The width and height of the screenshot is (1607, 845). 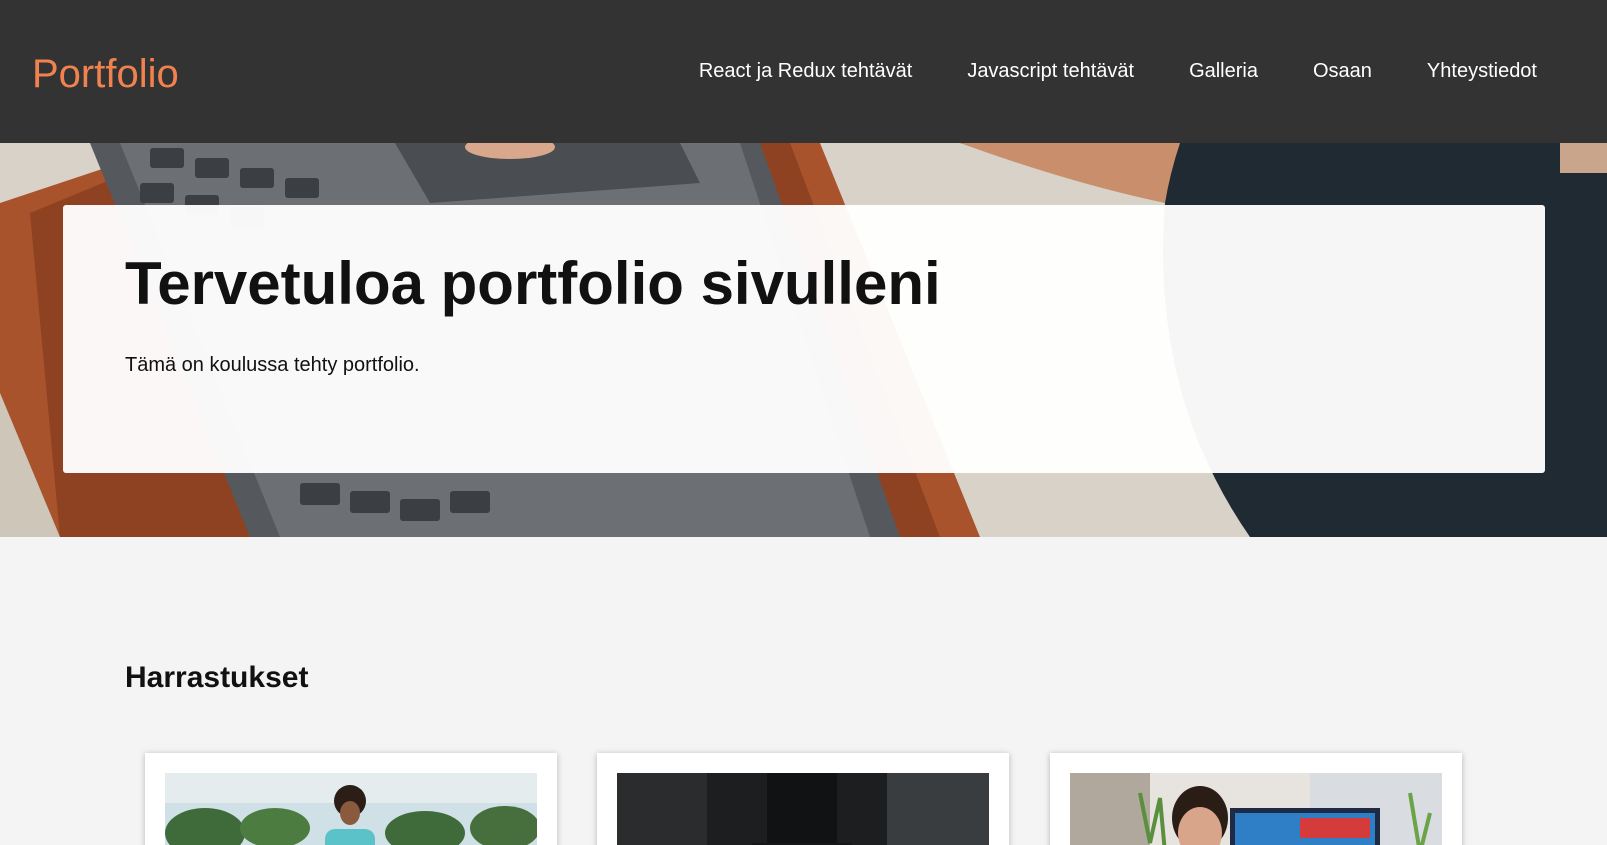 What do you see at coordinates (533, 283) in the screenshot?
I see `hero-title: Tervetuloa portfolio sivulleni` at bounding box center [533, 283].